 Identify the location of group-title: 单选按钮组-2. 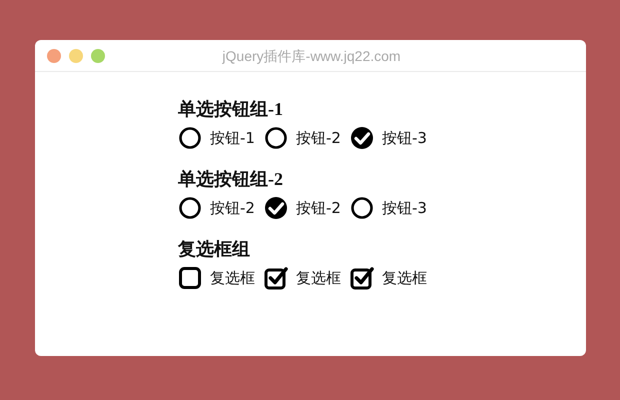
(231, 179).